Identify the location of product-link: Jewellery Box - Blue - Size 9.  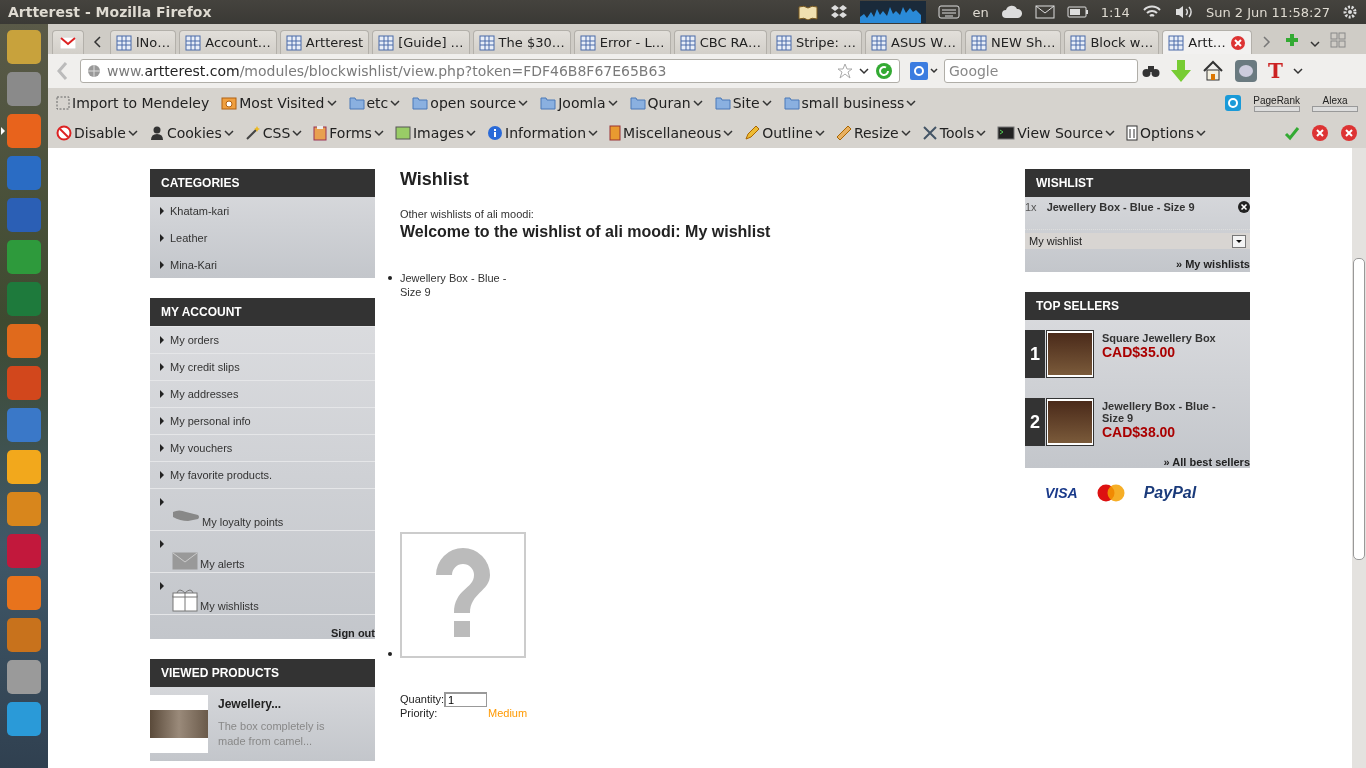
(1137, 207).